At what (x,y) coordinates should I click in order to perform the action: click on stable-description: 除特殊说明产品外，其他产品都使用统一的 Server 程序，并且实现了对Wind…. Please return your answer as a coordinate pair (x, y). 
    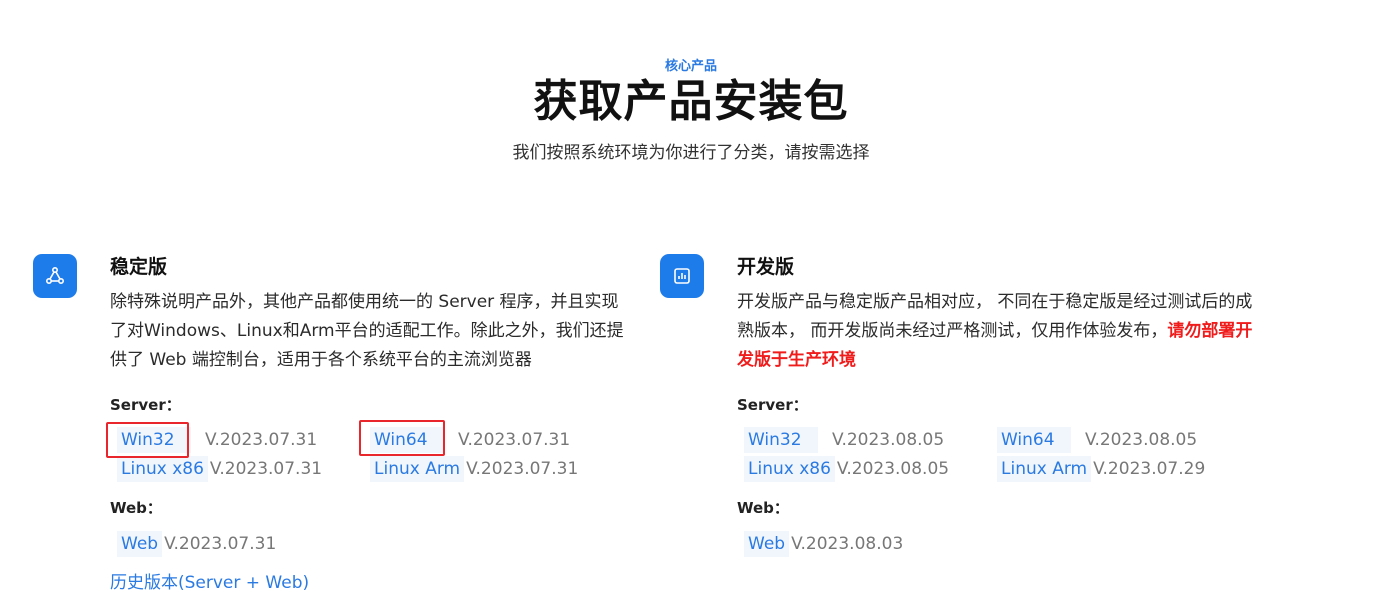
    Looking at the image, I should click on (367, 331).